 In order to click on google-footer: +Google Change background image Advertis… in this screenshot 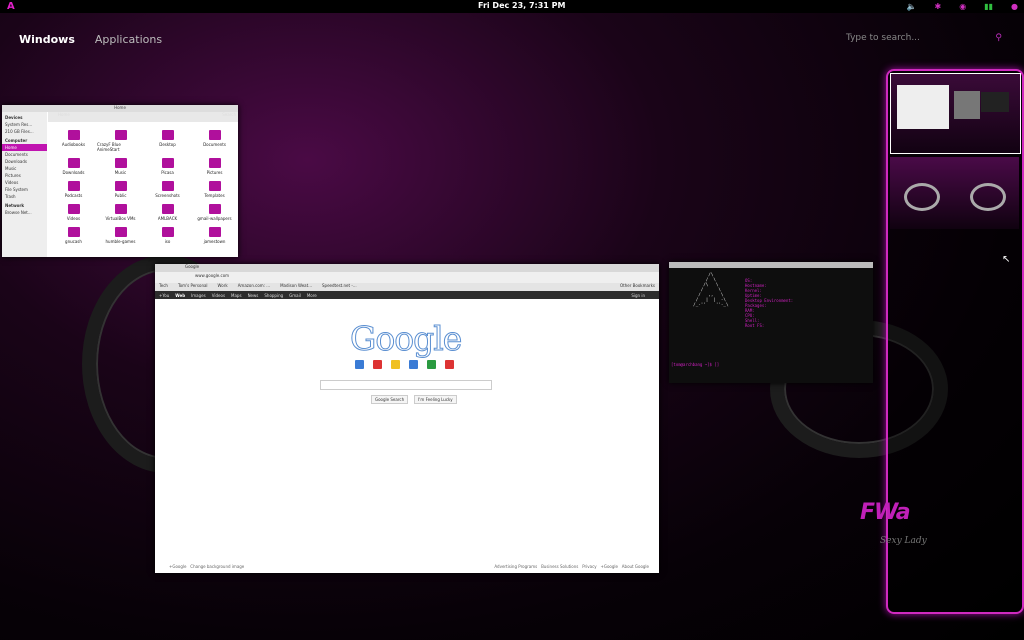, I will do `click(409, 566)`.